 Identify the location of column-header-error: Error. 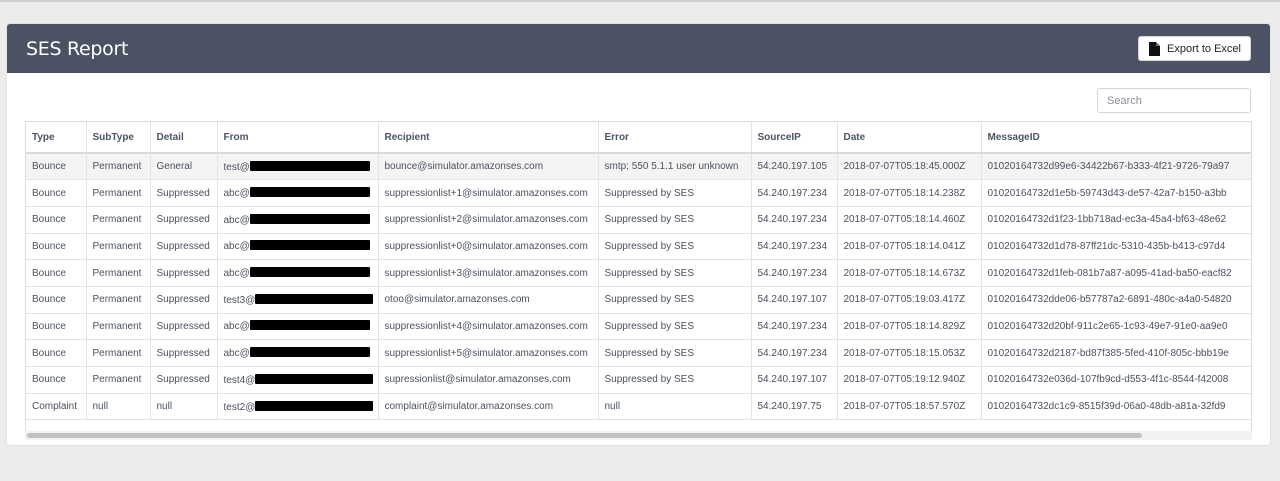
(675, 138).